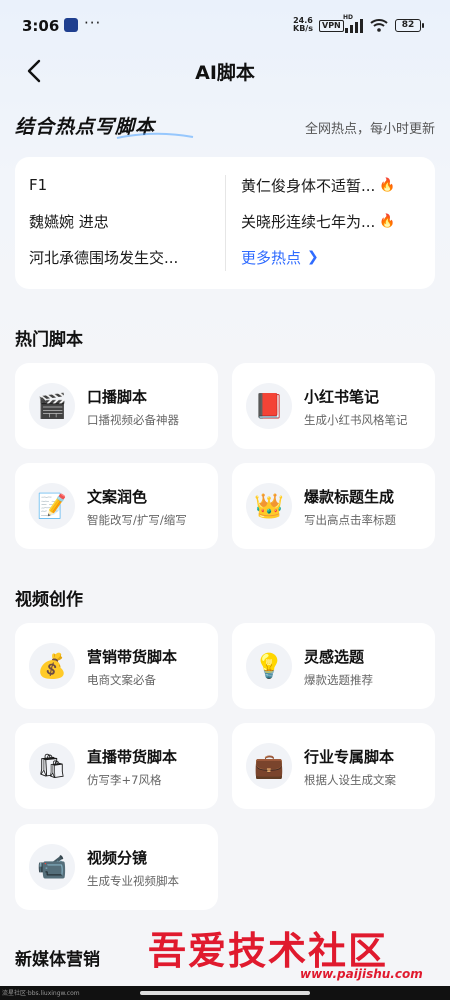 The height and width of the screenshot is (1000, 450). I want to click on hot-topics-header: 结合热点写脚本 全网热点，每小时更新, so click(225, 127).